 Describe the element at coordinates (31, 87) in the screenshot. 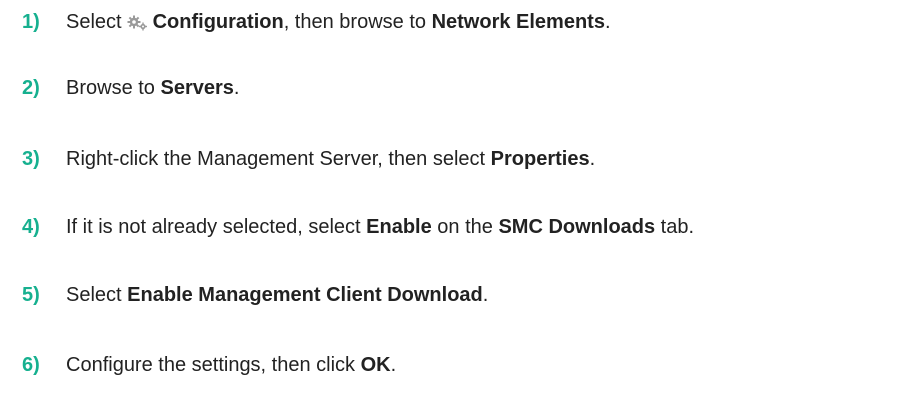

I see `step-number: 2)` at that location.